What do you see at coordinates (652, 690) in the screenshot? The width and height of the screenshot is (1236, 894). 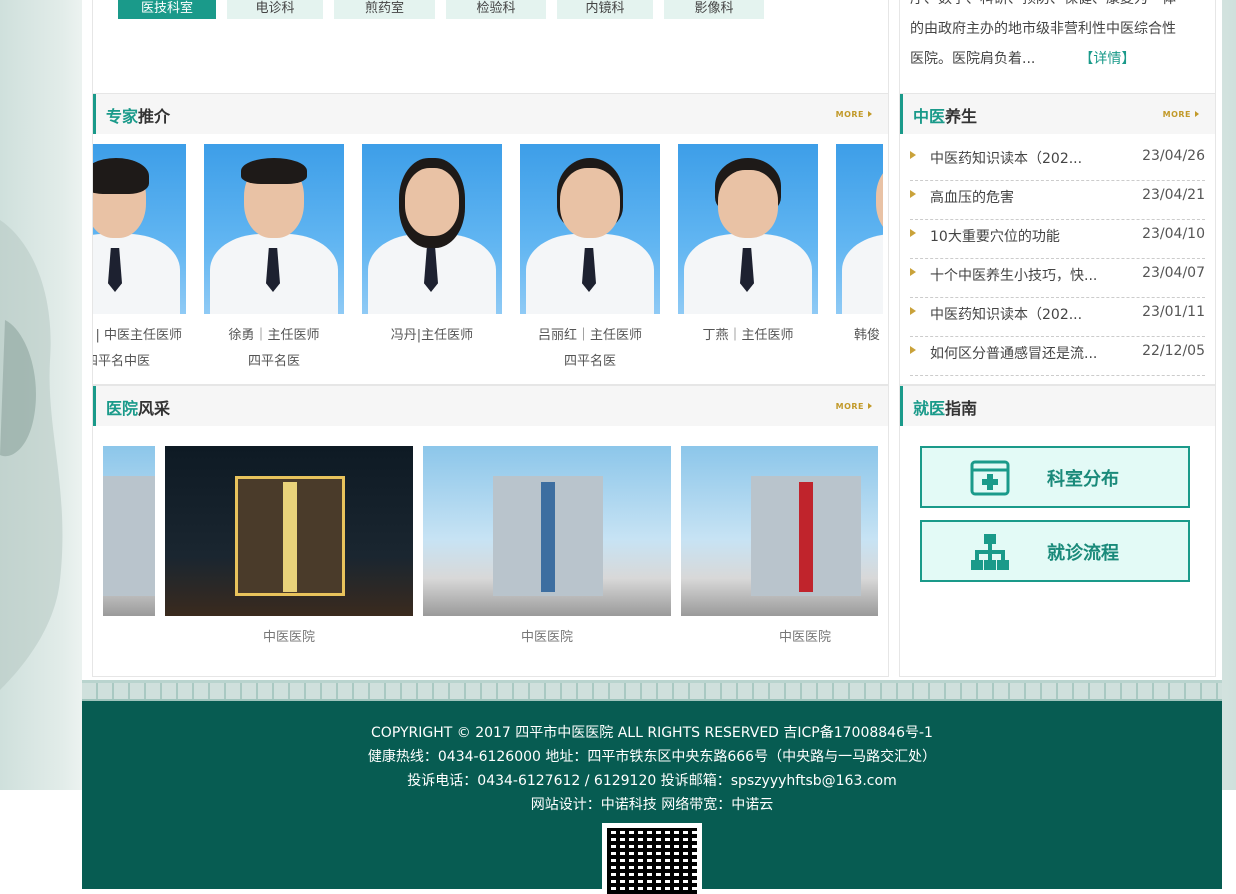 I see `footer-pattern-border` at bounding box center [652, 690].